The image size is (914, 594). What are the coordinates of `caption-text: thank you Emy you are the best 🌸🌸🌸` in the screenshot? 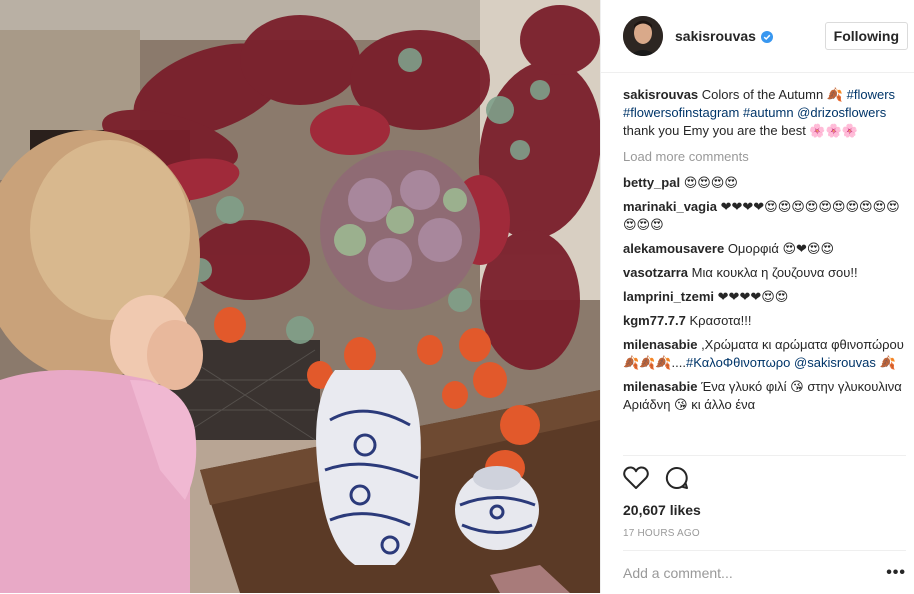 It's located at (740, 130).